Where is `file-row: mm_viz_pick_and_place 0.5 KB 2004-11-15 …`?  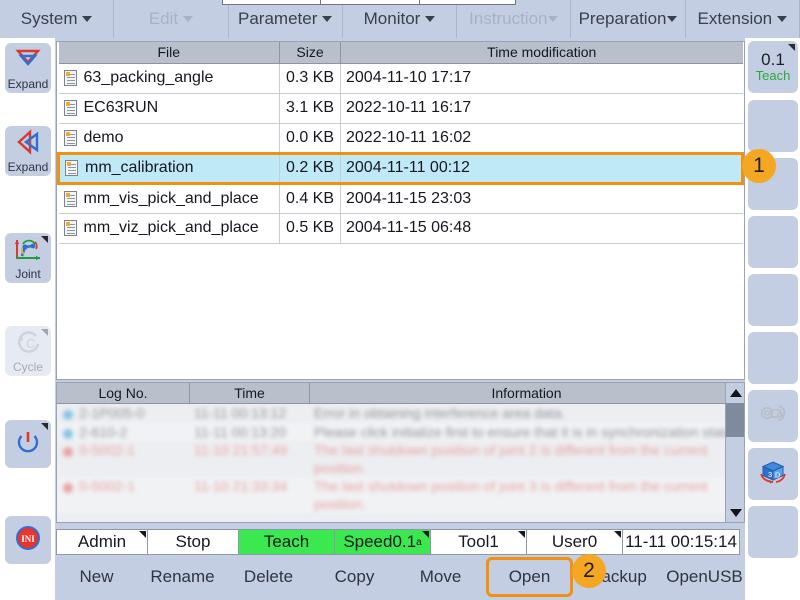
file-row: mm_viz_pick_and_place 0.5 KB 2004-11-15 … is located at coordinates (400, 228).